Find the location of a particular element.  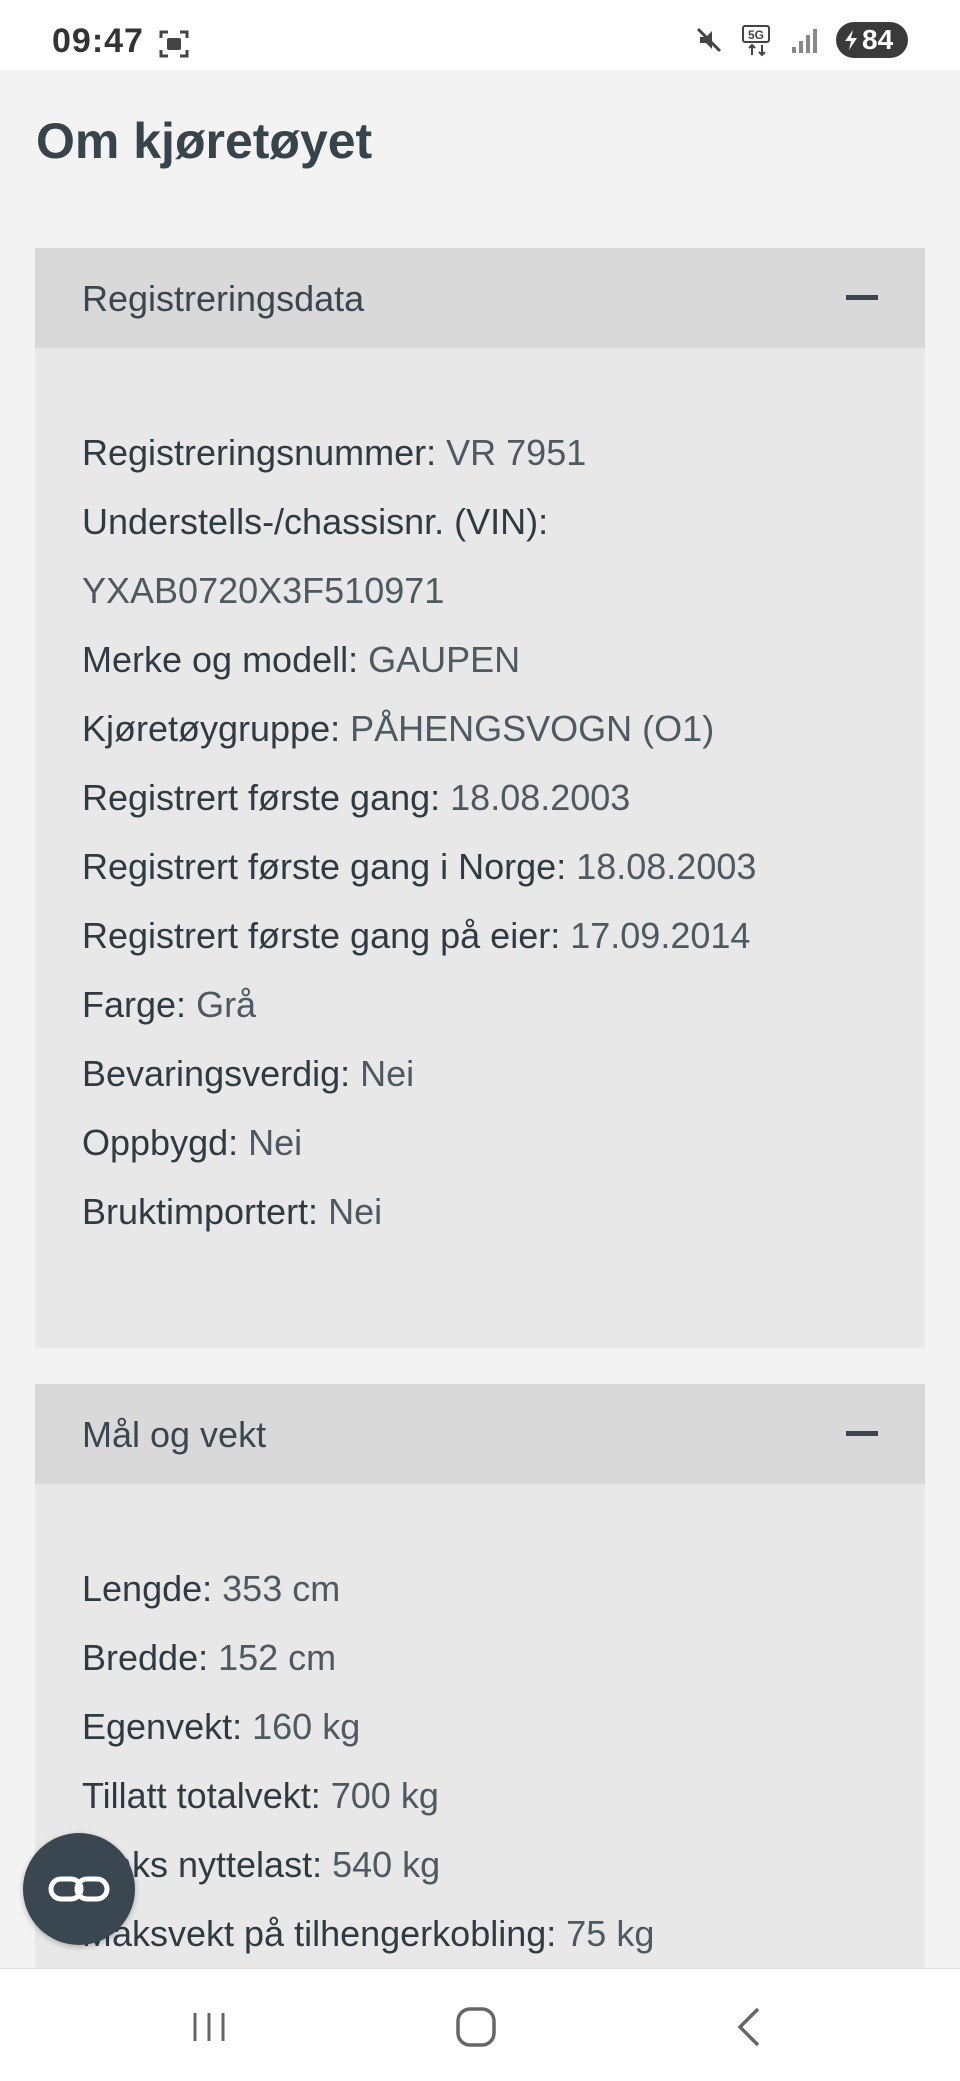

row-preservation: Bevaringsverdig: Nei is located at coordinates (480, 1073).